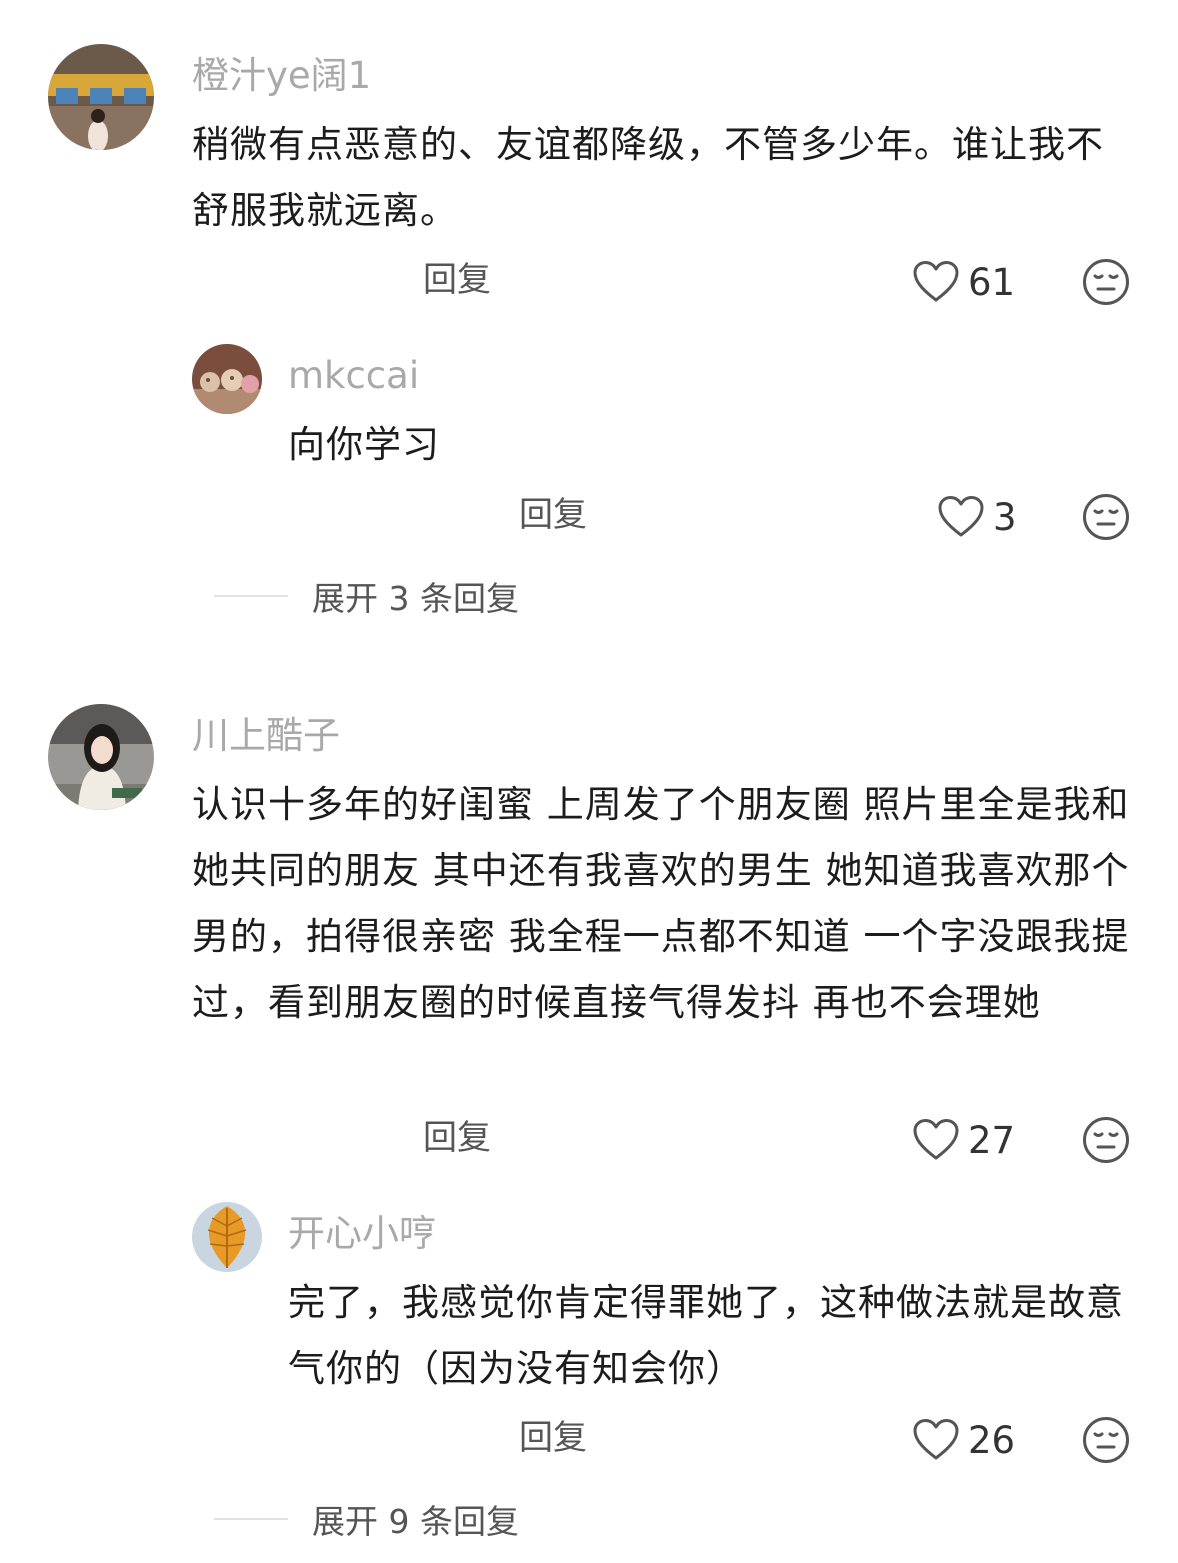 This screenshot has height=1563, width=1178. I want to click on like-button: 26, so click(963, 1440).